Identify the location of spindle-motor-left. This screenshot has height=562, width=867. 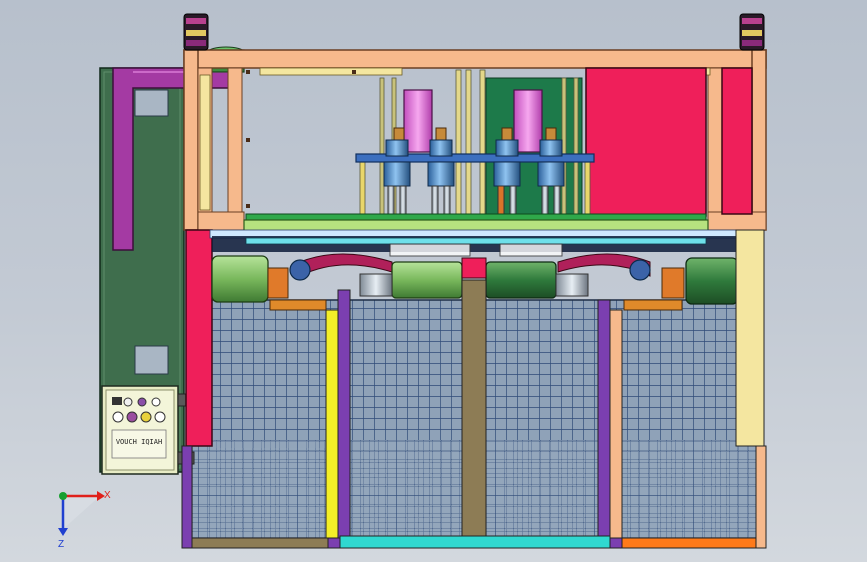
(427, 280).